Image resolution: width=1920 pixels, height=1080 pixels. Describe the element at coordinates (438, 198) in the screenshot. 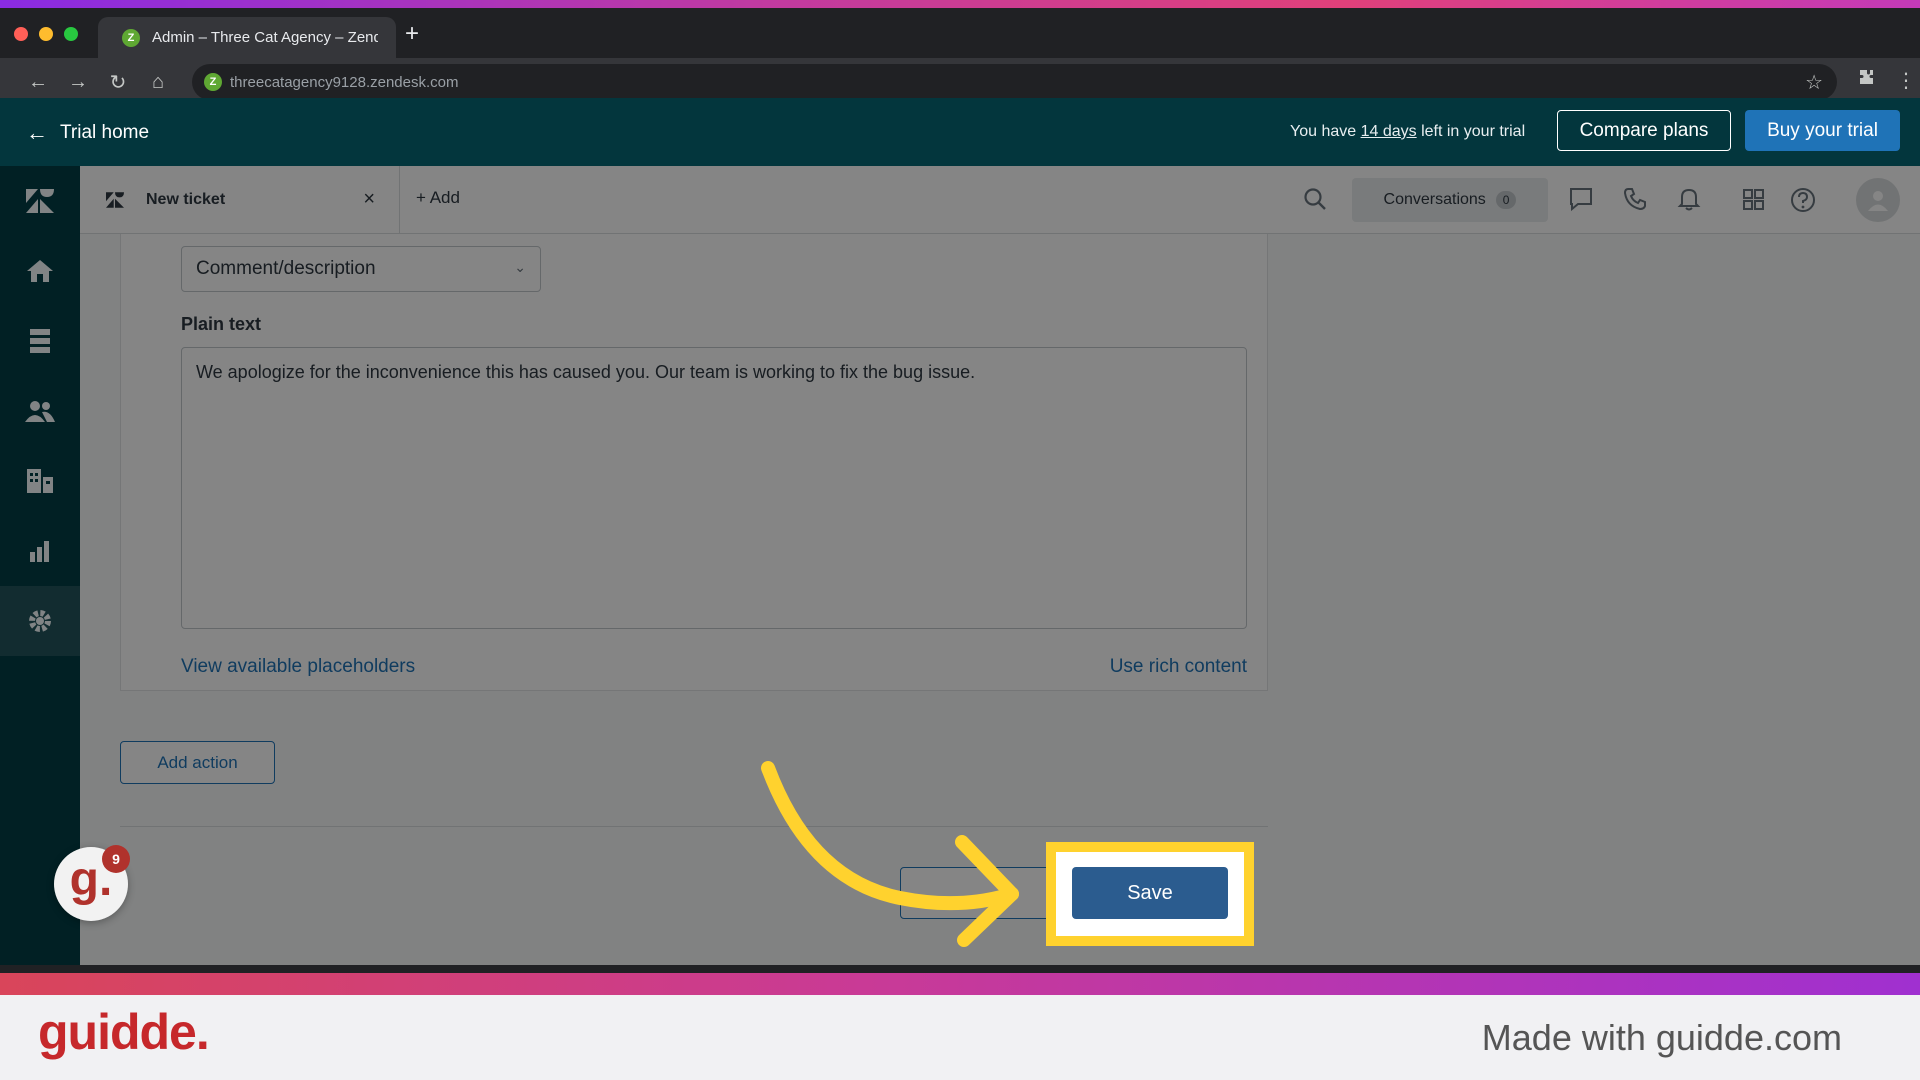

I see `add-tab-button: + Add` at that location.